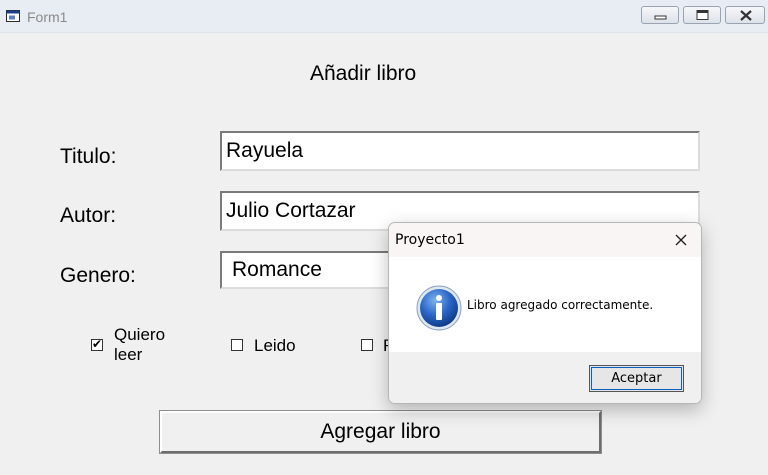 The width and height of the screenshot is (768, 475). I want to click on third-checkbox, so click(367, 345).